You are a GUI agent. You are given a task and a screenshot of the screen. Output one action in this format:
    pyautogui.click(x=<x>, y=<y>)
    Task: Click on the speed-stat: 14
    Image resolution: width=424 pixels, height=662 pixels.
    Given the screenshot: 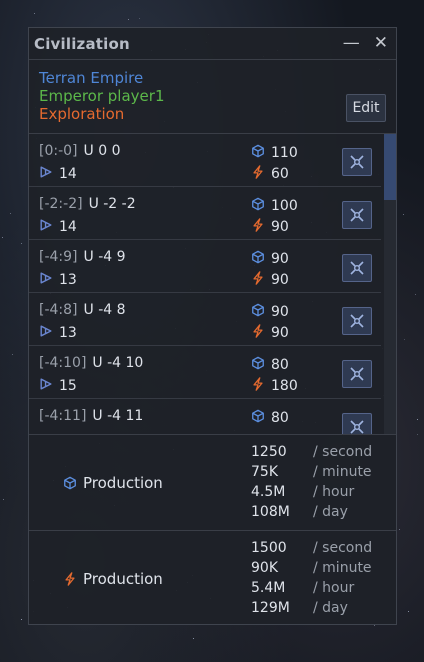 What is the action you would take?
    pyautogui.click(x=58, y=226)
    